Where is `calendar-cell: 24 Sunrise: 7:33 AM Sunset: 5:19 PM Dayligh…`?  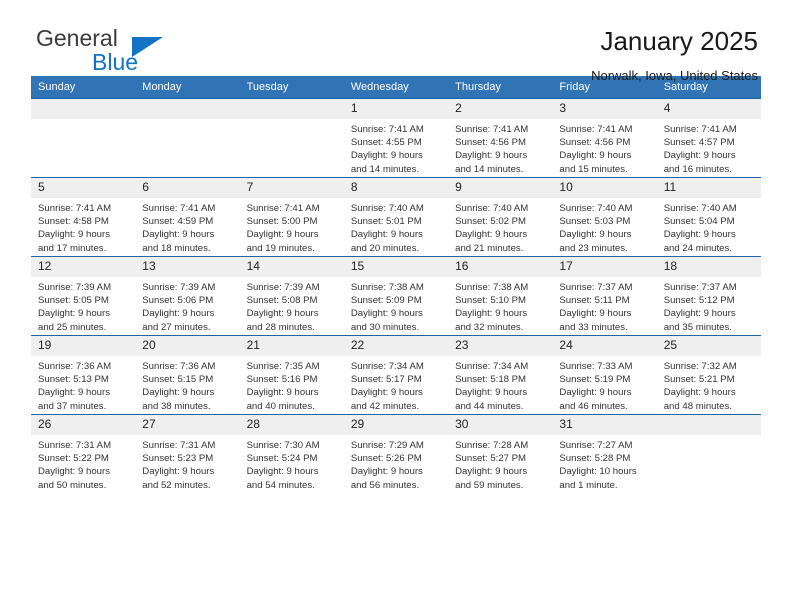
calendar-cell: 24 Sunrise: 7:33 AM Sunset: 5:19 PM Dayligh… is located at coordinates (604, 375).